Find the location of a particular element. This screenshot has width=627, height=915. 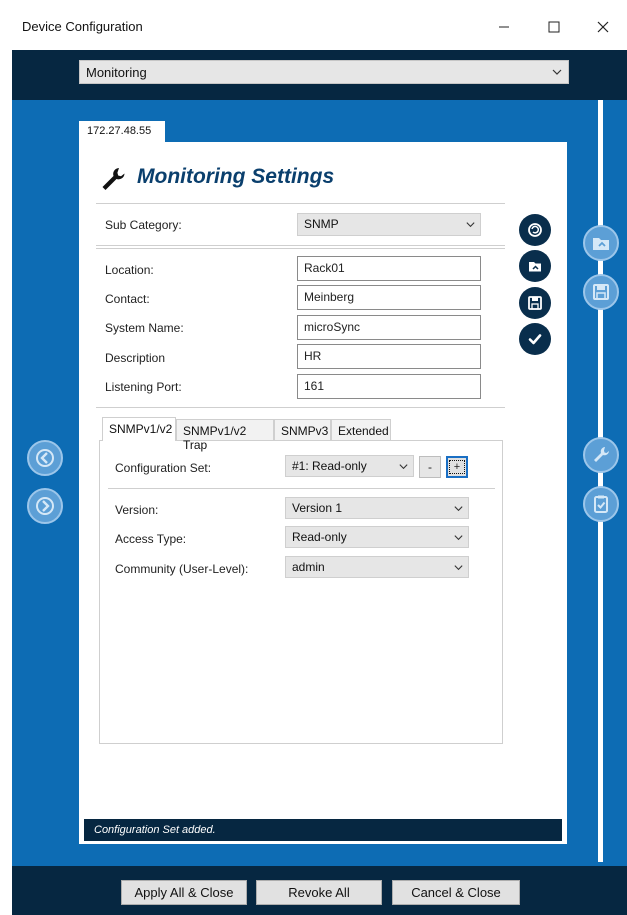

clipboard-check-button is located at coordinates (601, 504).